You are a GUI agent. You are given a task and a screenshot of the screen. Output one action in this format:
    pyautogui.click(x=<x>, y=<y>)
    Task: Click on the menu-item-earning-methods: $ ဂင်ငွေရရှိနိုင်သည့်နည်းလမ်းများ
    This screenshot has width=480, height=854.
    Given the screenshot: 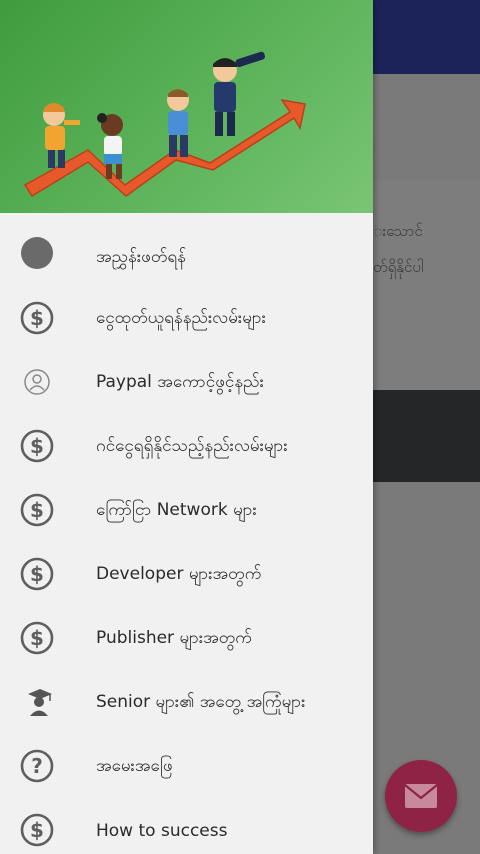 What is the action you would take?
    pyautogui.click(x=186, y=447)
    